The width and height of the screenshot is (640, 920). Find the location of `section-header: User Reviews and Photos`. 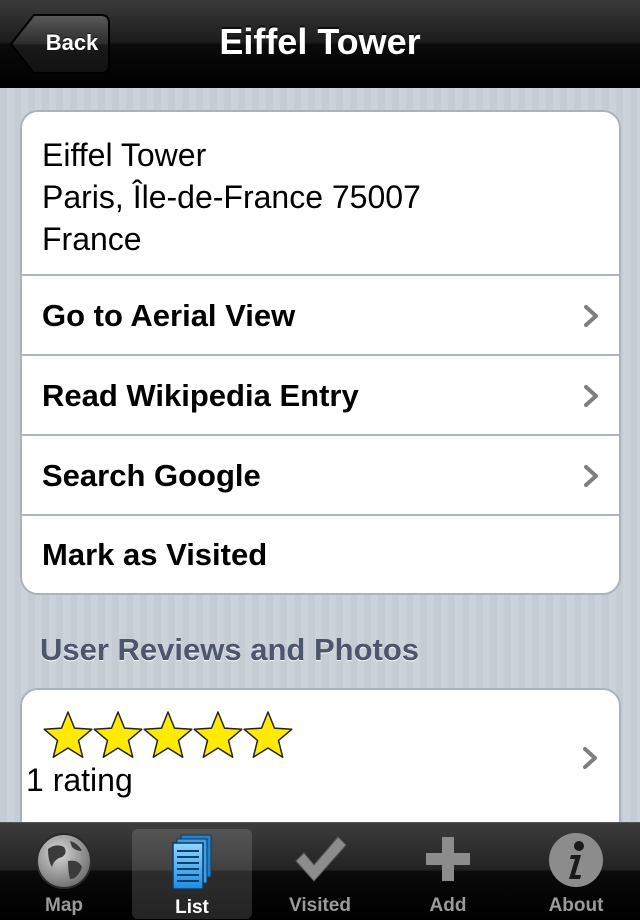

section-header: User Reviews and Photos is located at coordinates (230, 649).